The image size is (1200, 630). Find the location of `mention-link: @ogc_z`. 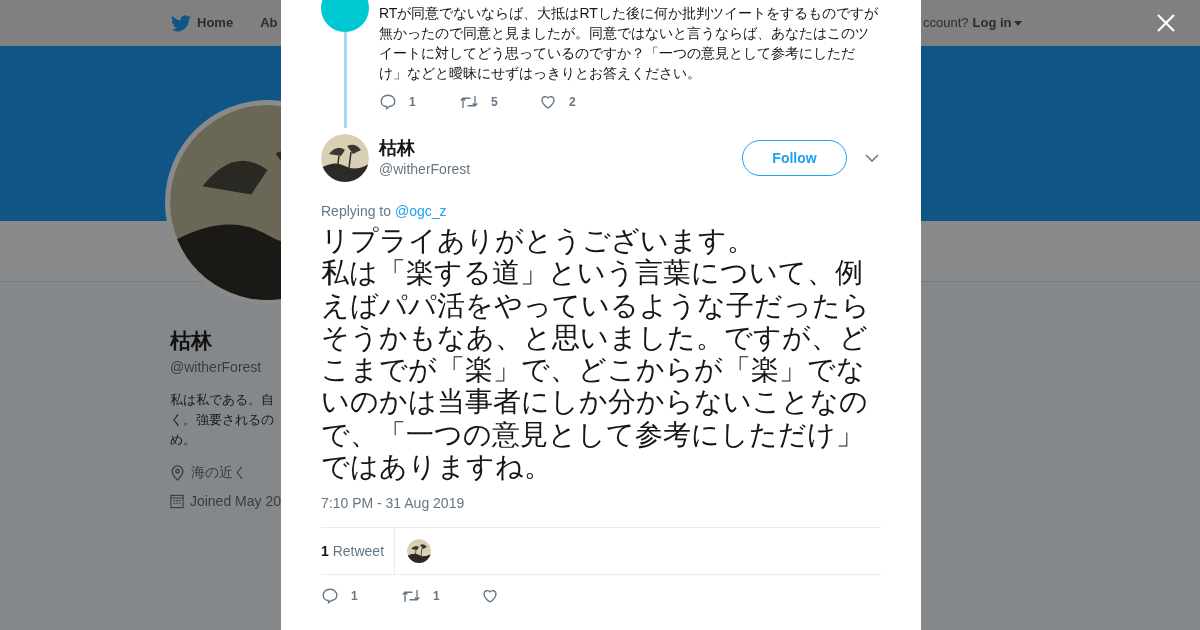

mention-link: @ogc_z is located at coordinates (421, 211).